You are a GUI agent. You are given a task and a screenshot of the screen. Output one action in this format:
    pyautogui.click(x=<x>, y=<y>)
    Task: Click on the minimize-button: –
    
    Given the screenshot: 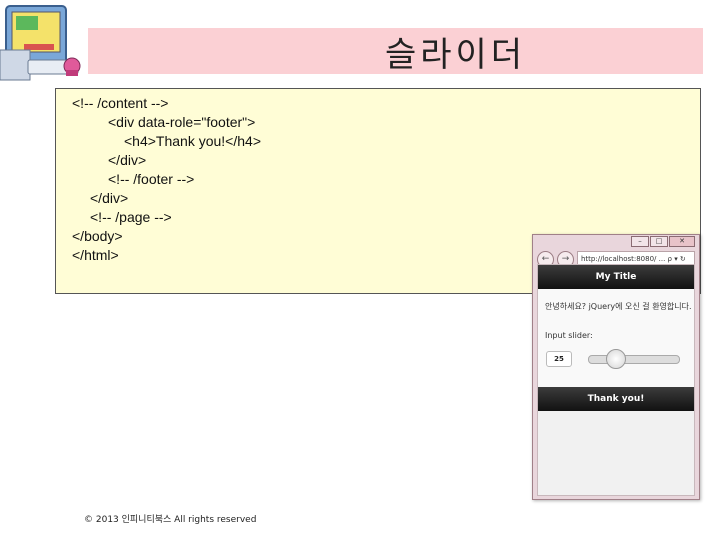 What is the action you would take?
    pyautogui.click(x=640, y=241)
    